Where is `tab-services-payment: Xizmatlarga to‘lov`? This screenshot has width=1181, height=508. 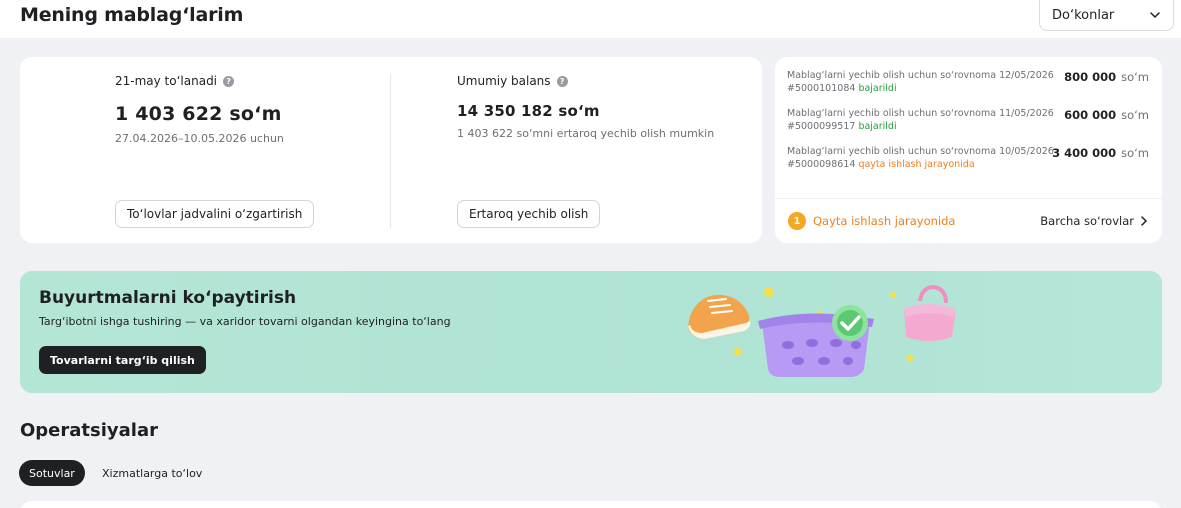
tab-services-payment: Xizmatlarga to‘lov is located at coordinates (152, 473).